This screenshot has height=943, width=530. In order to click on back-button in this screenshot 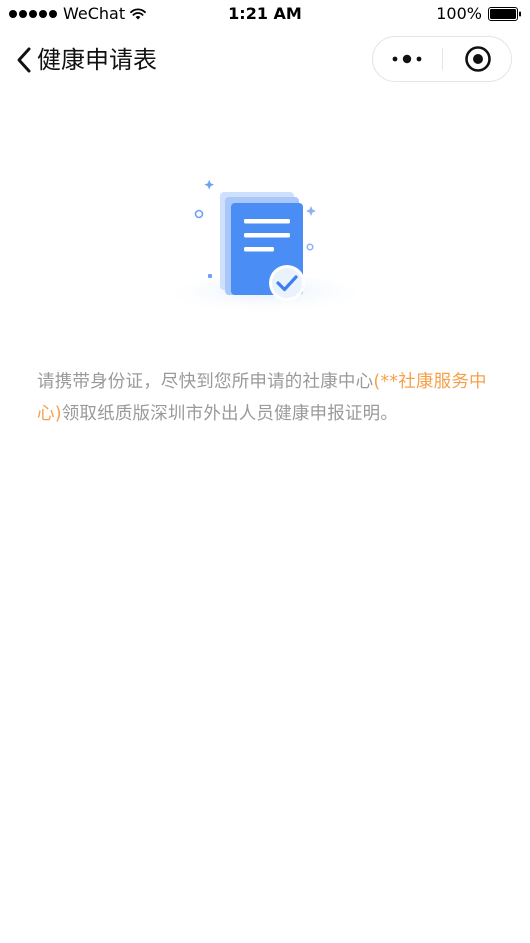, I will do `click(24, 60)`.